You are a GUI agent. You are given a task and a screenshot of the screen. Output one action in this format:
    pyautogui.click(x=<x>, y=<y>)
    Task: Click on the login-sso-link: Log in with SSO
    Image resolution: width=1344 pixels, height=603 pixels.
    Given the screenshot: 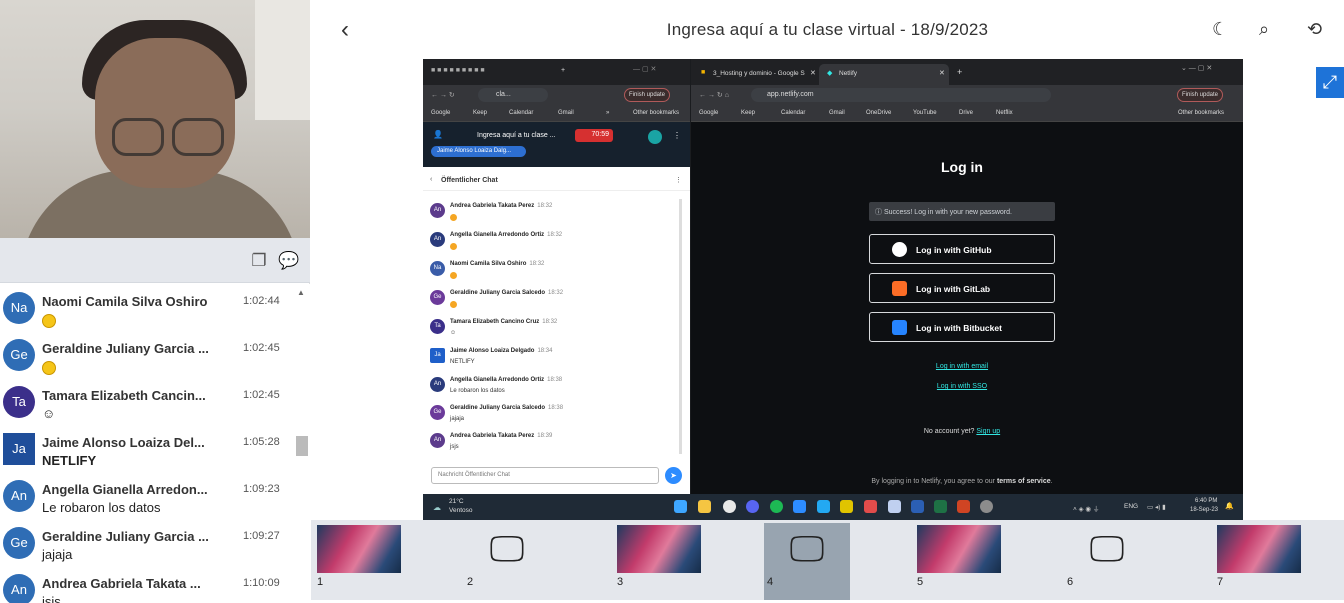 What is the action you would take?
    pyautogui.click(x=962, y=386)
    